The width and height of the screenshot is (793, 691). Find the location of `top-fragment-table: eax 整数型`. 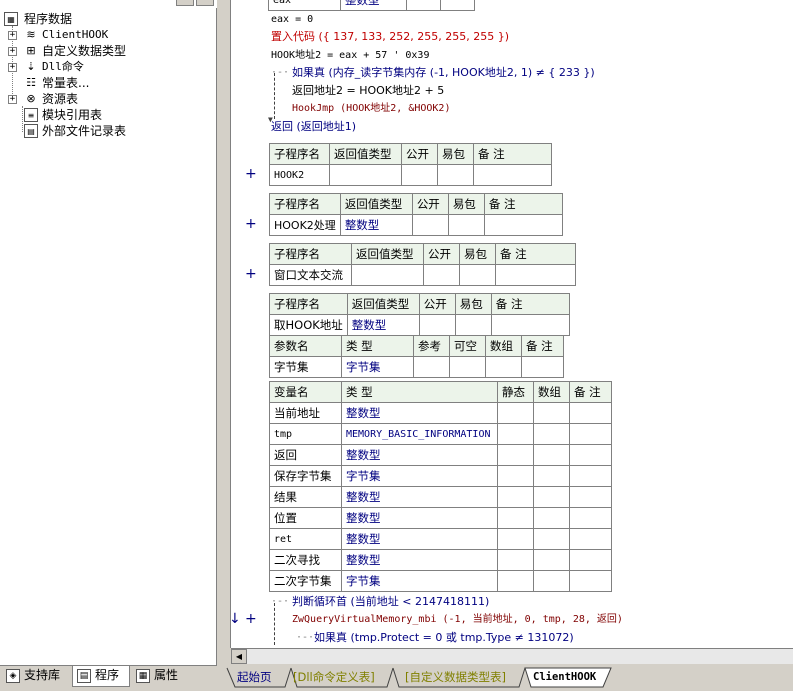

top-fragment-table: eax 整数型 is located at coordinates (371, 5).